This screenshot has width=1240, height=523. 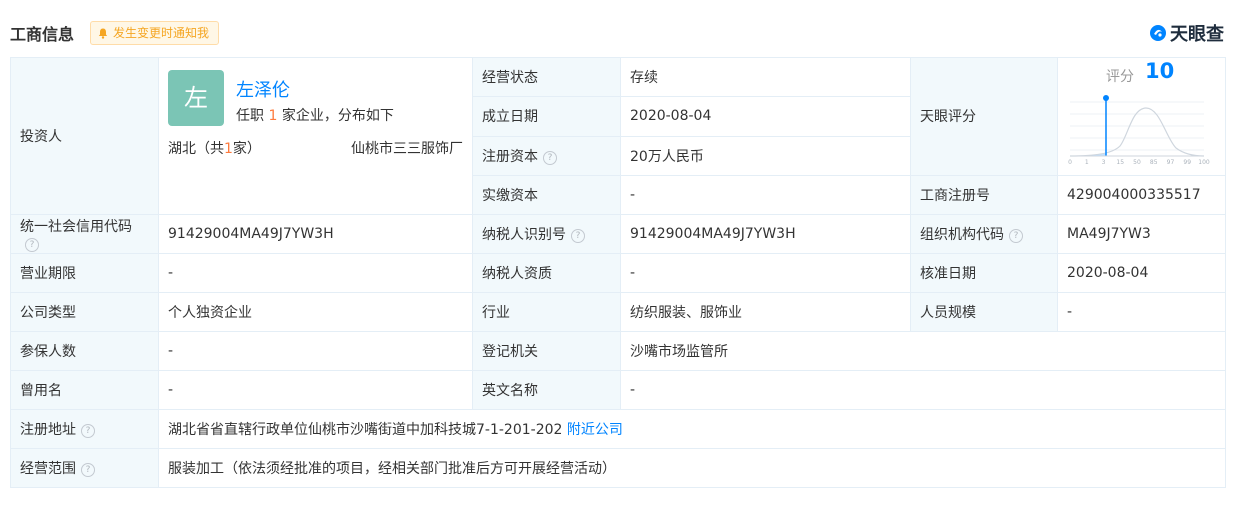 I want to click on staff-size-value: -, so click(x=1141, y=312).